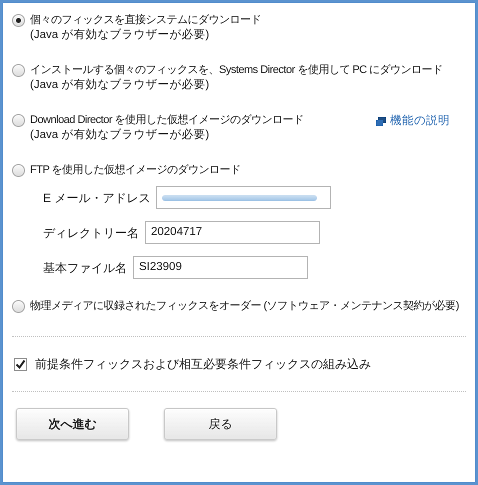  Describe the element at coordinates (91, 233) in the screenshot. I see `field-label: ディレクトリー名` at that location.